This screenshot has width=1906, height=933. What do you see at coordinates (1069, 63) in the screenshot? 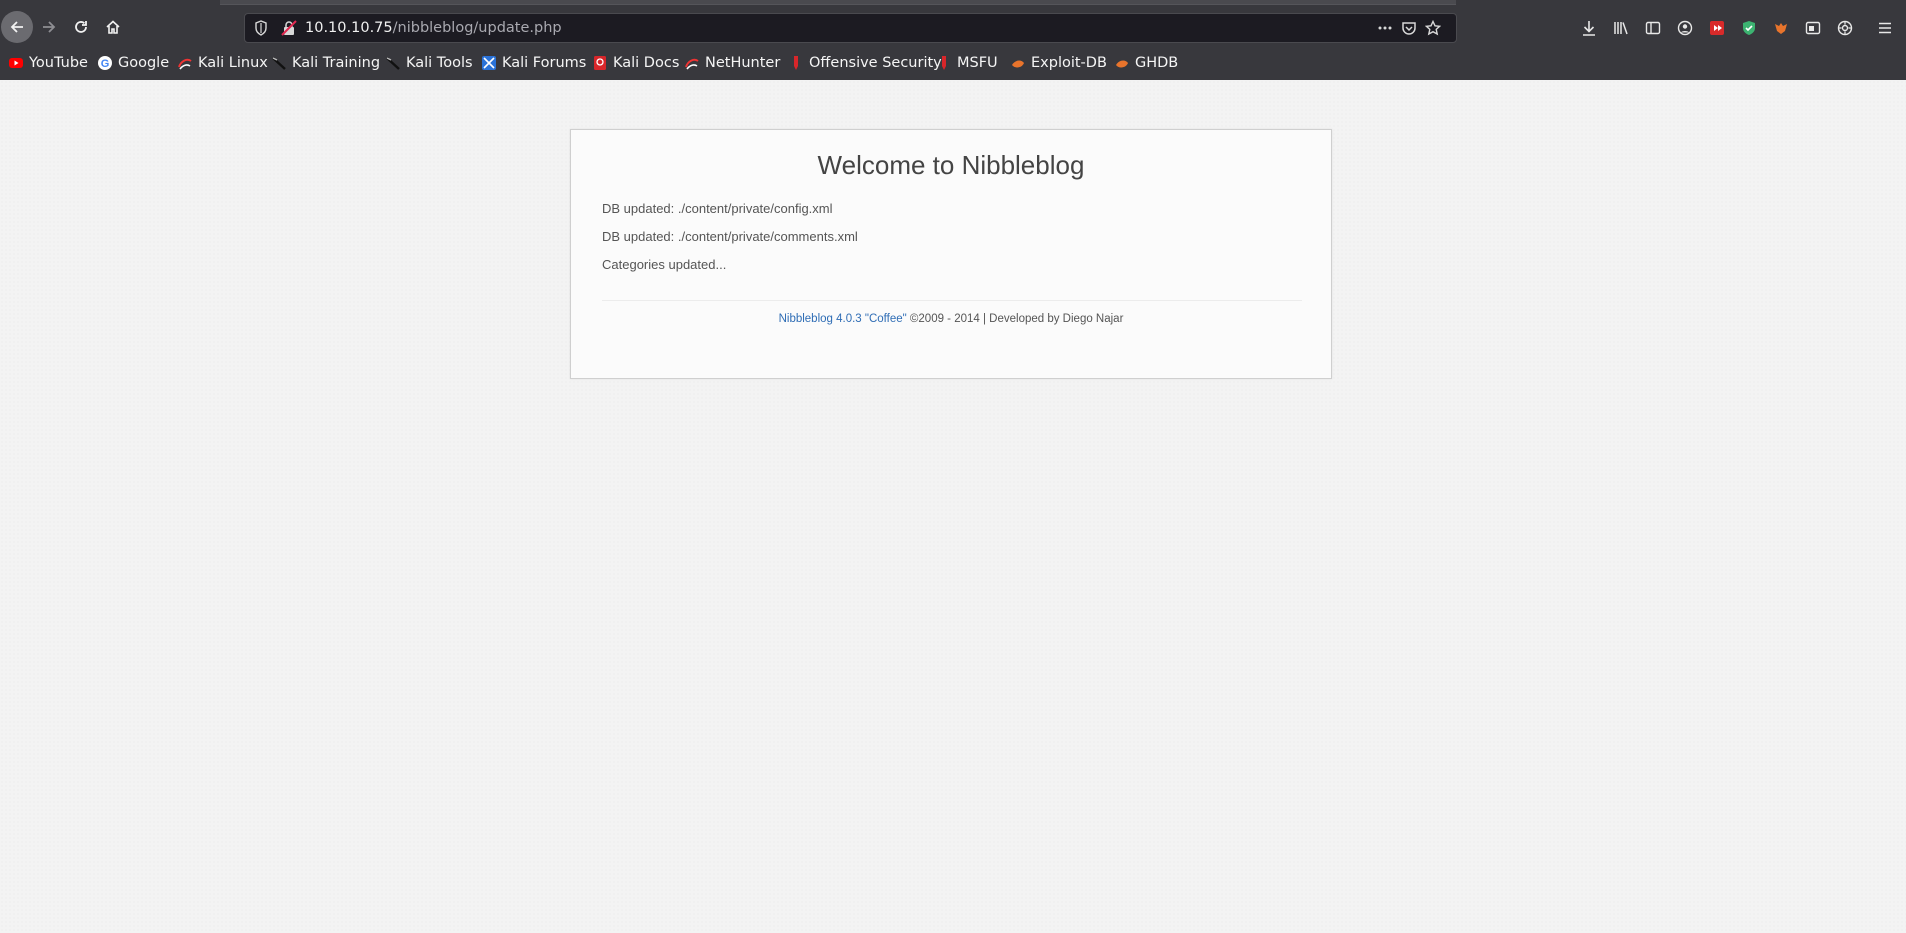
I see `bookmark-label: Exploit-DB` at bounding box center [1069, 63].